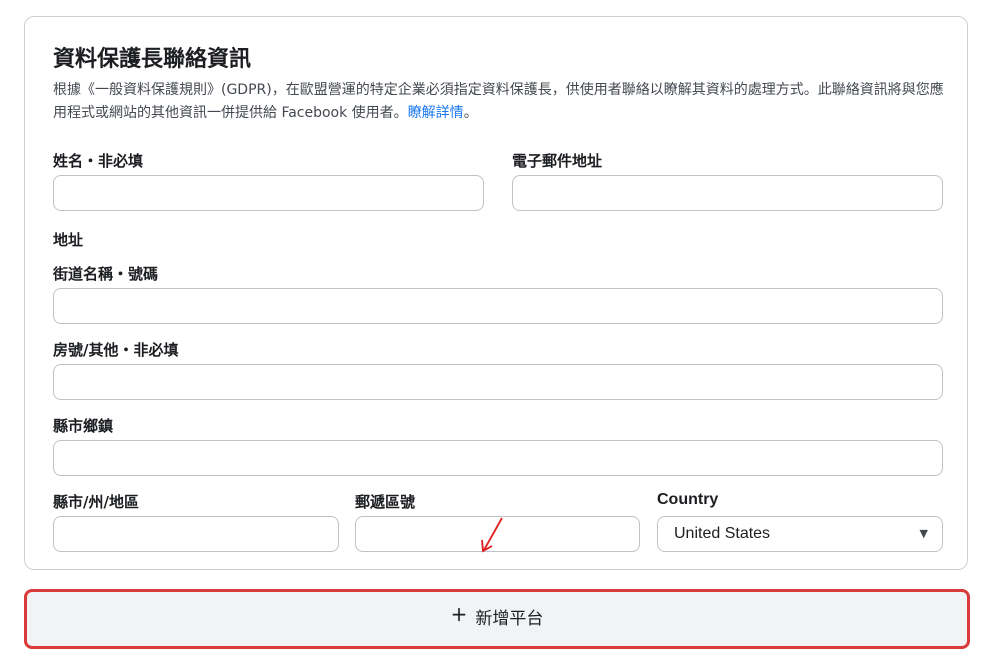  I want to click on town-input, so click(498, 458).